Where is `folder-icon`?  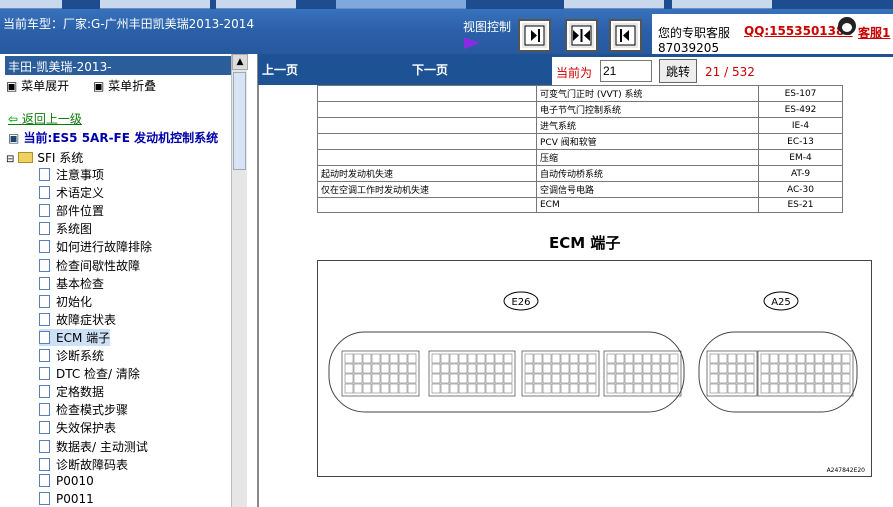
folder-icon is located at coordinates (26, 157).